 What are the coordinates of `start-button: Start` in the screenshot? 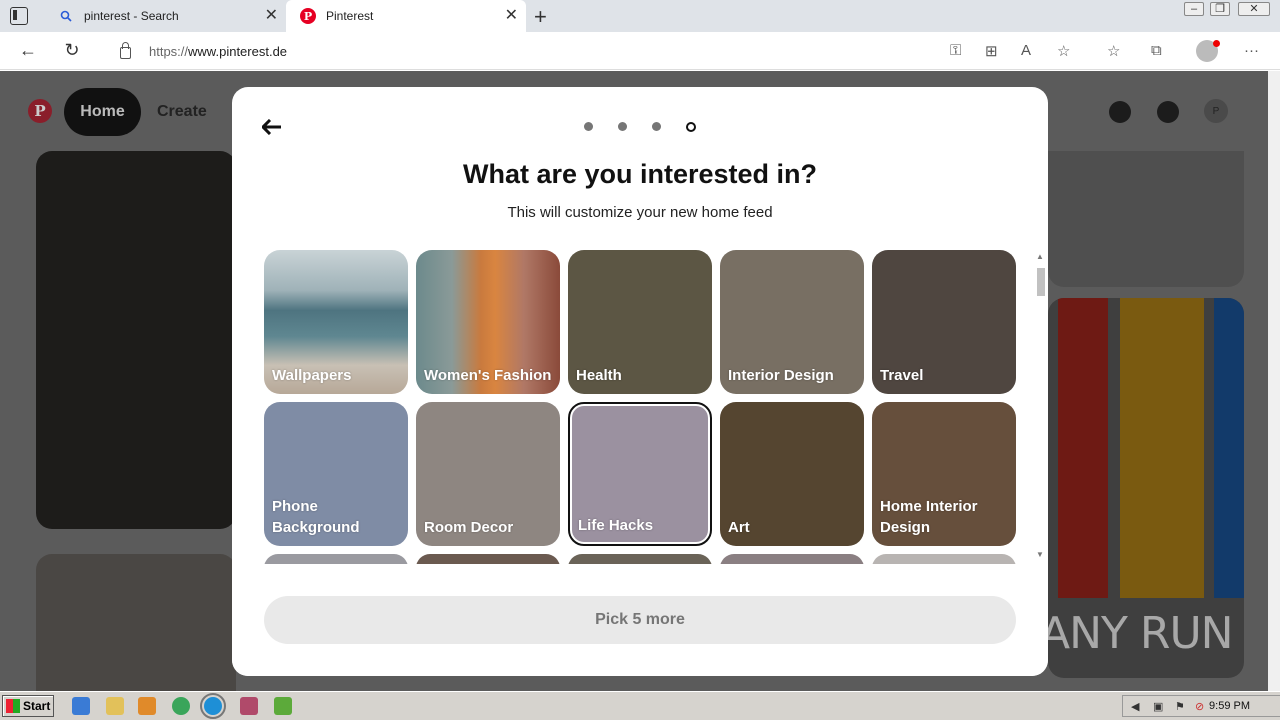 It's located at (28, 706).